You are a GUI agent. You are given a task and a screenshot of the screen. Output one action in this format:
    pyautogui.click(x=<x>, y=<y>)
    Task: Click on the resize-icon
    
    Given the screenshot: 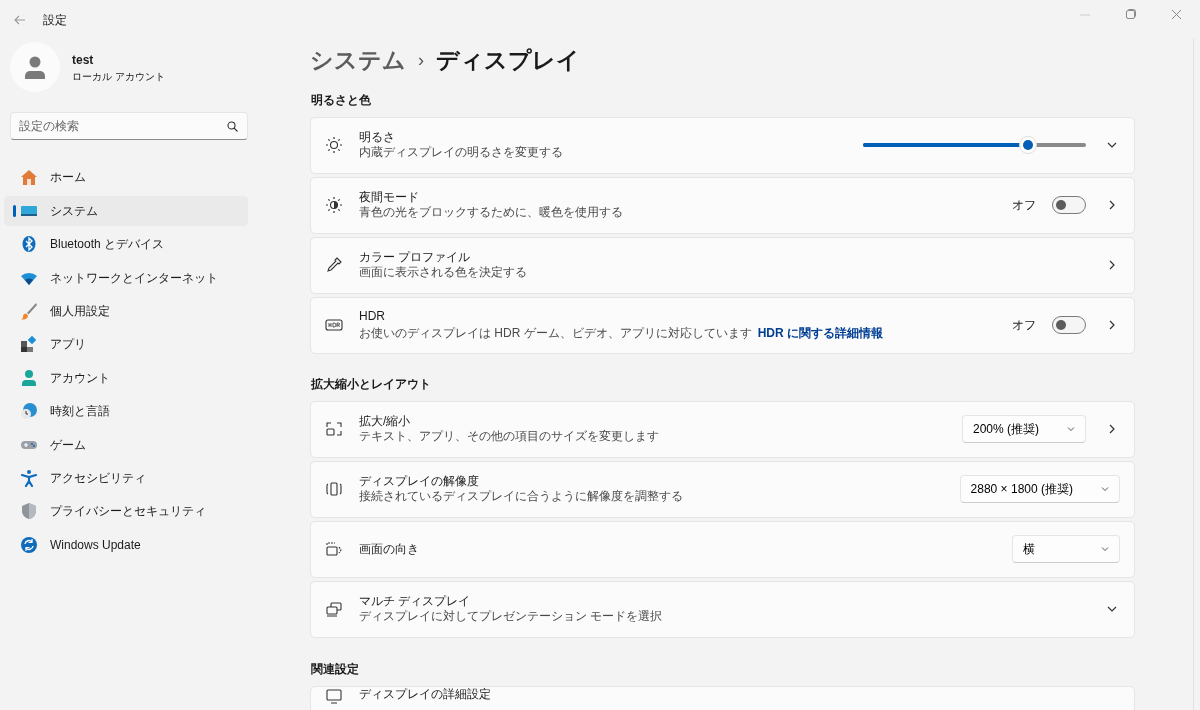 What is the action you would take?
    pyautogui.click(x=334, y=429)
    